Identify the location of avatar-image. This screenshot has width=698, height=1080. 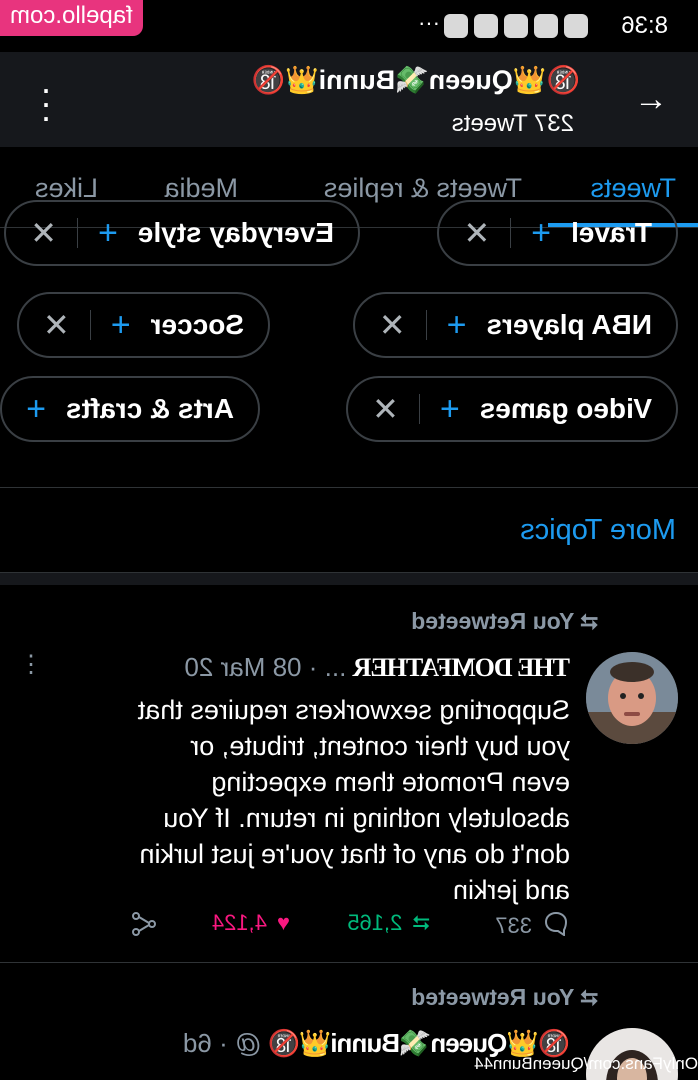
(632, 698).